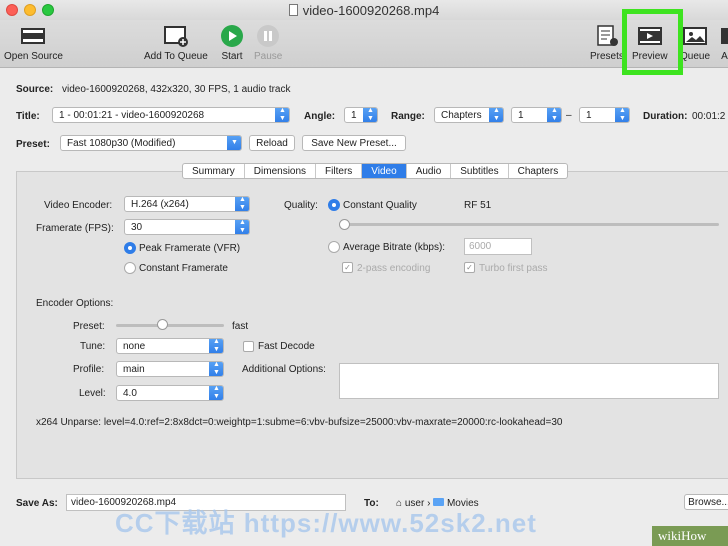  I want to click on quality-slider-knob, so click(344, 224).